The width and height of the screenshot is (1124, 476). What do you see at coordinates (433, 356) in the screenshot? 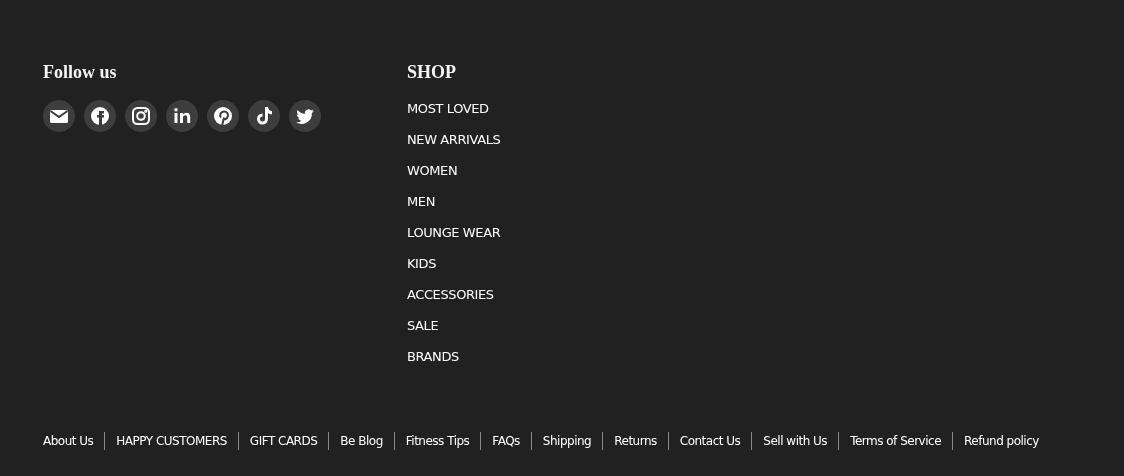
I see `shop-link: BRANDS` at bounding box center [433, 356].